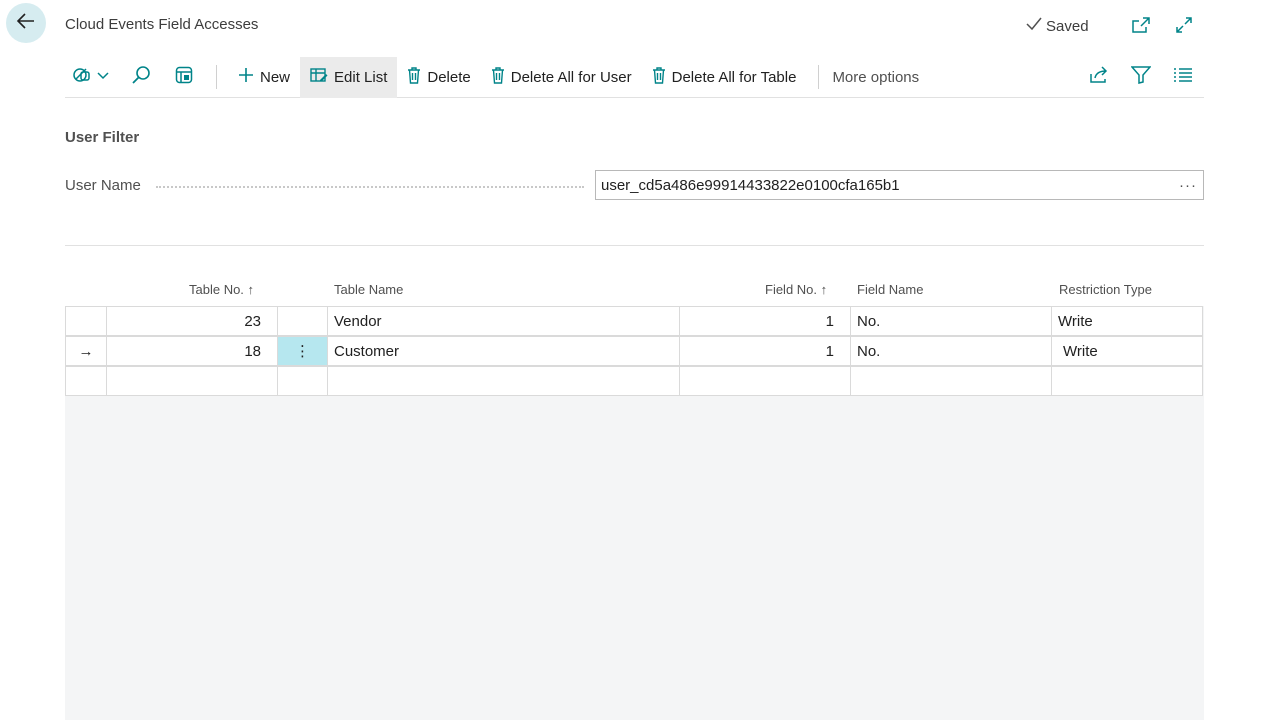  I want to click on plus-icon, so click(246, 77).